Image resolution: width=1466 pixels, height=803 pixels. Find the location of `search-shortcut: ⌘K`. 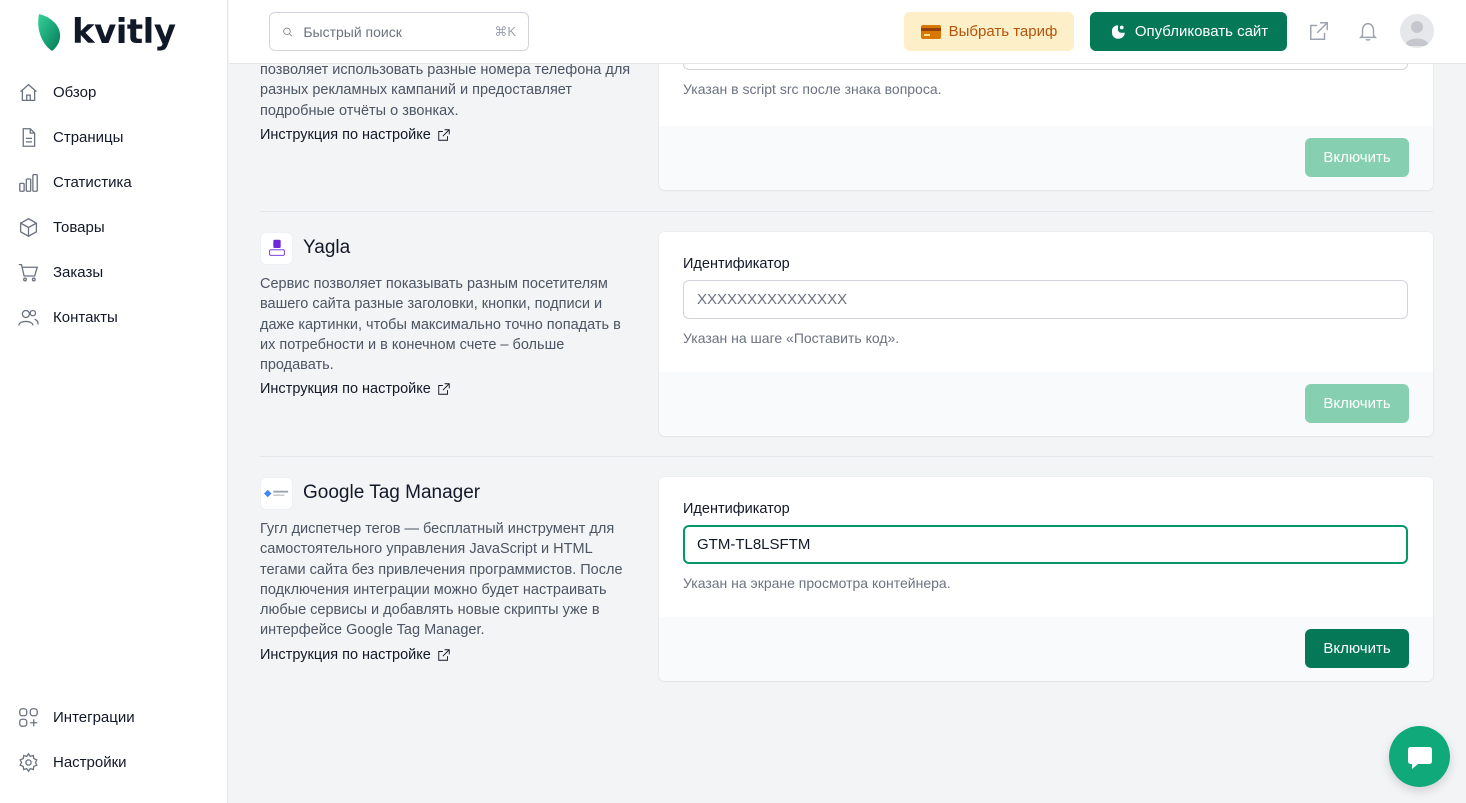

search-shortcut: ⌘K is located at coordinates (505, 31).